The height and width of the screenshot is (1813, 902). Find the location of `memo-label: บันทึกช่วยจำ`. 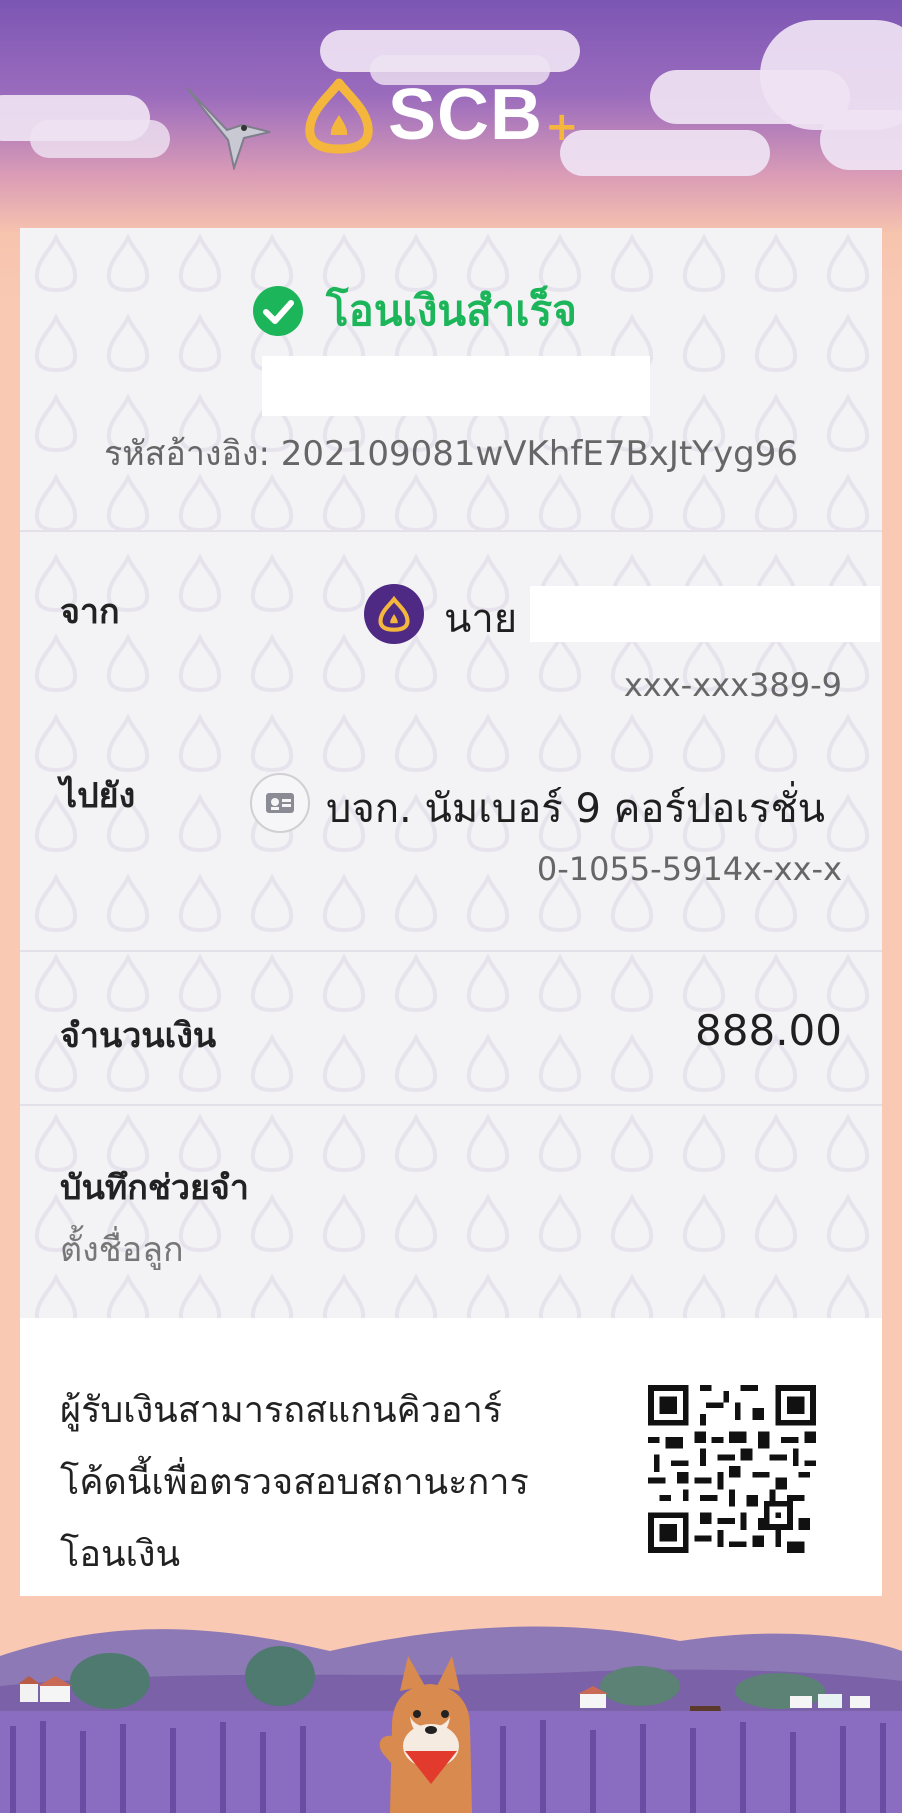

memo-label: บันทึกช่วยจำ is located at coordinates (154, 1188).